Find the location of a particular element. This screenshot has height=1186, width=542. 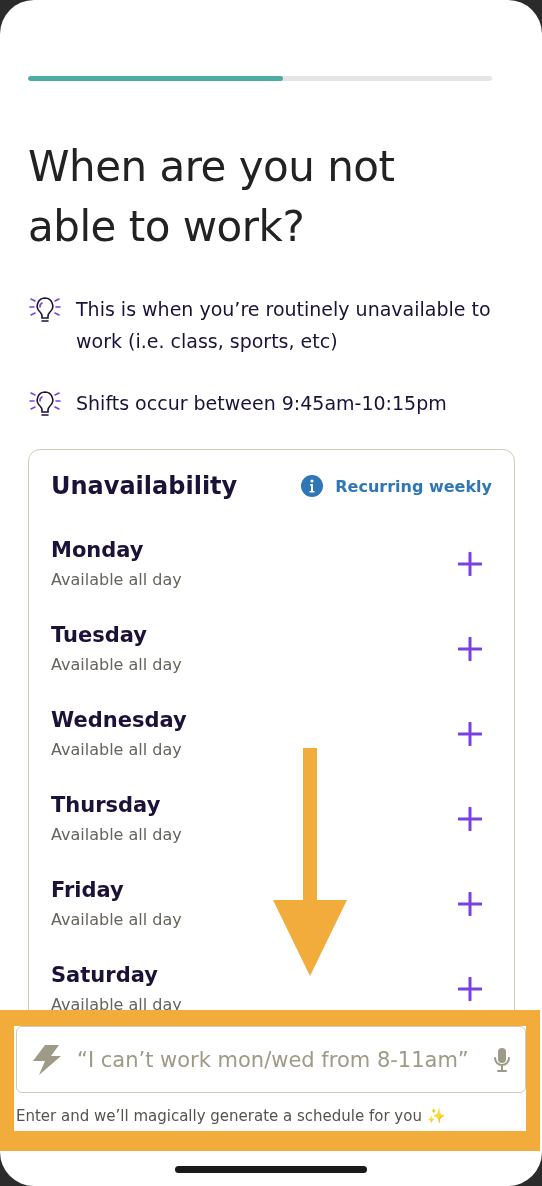

day-name: Monday is located at coordinates (98, 550).